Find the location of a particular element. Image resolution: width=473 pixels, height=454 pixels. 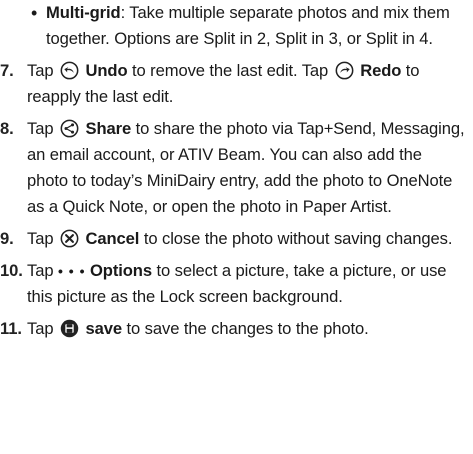

options-label: Options is located at coordinates (120, 270).